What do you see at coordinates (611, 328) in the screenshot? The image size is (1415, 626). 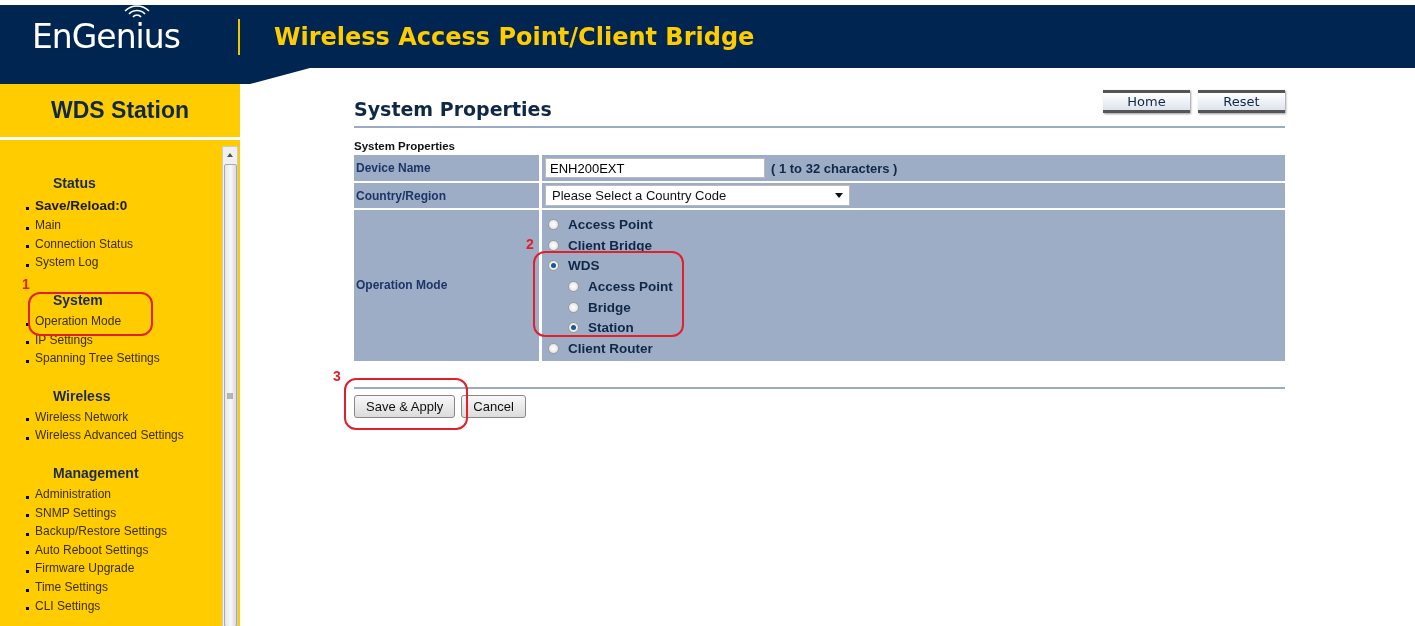 I see `option-label: Station` at bounding box center [611, 328].